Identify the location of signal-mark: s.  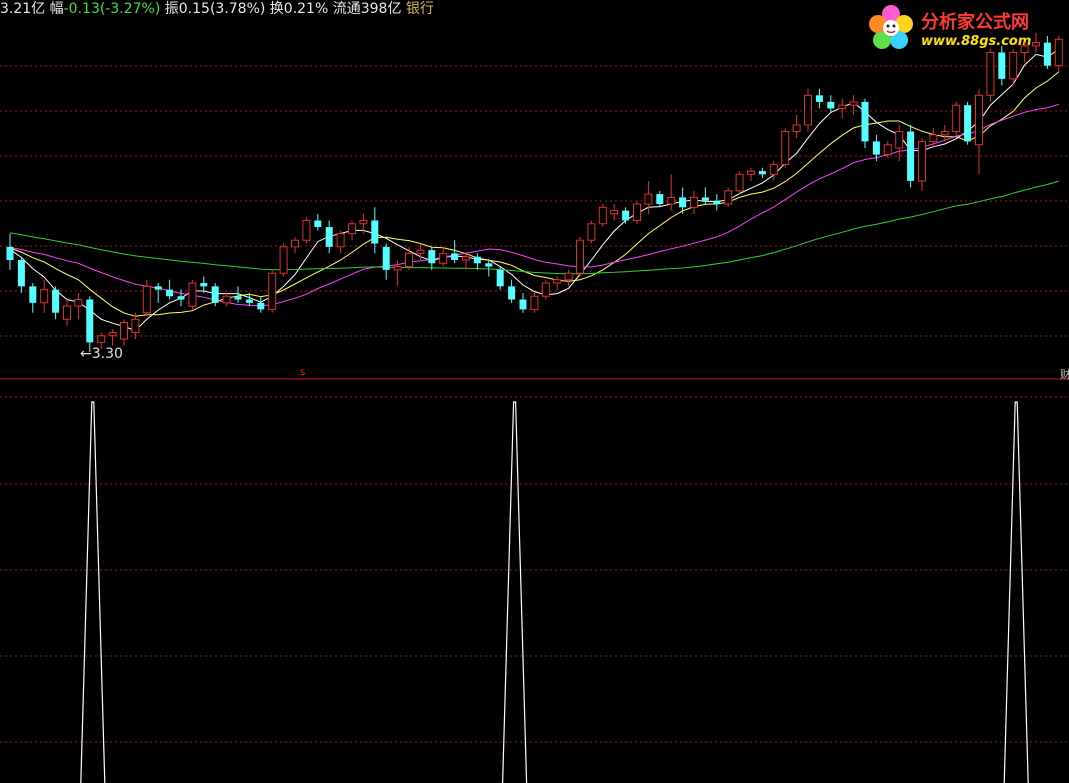
(303, 372).